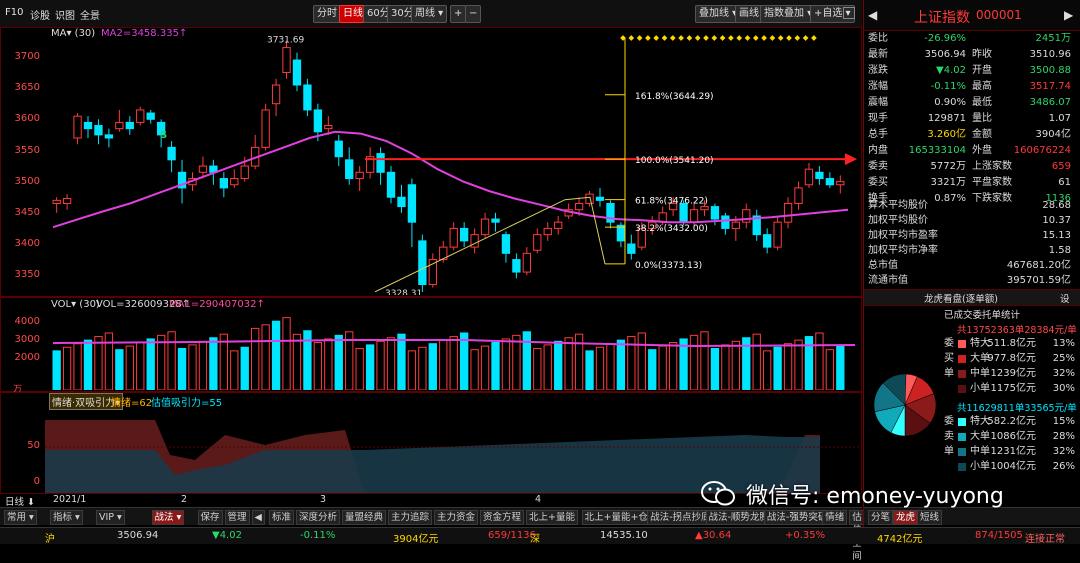 The height and width of the screenshot is (563, 1080). What do you see at coordinates (982, 70) in the screenshot?
I see `quote-label: 开盘` at bounding box center [982, 70].